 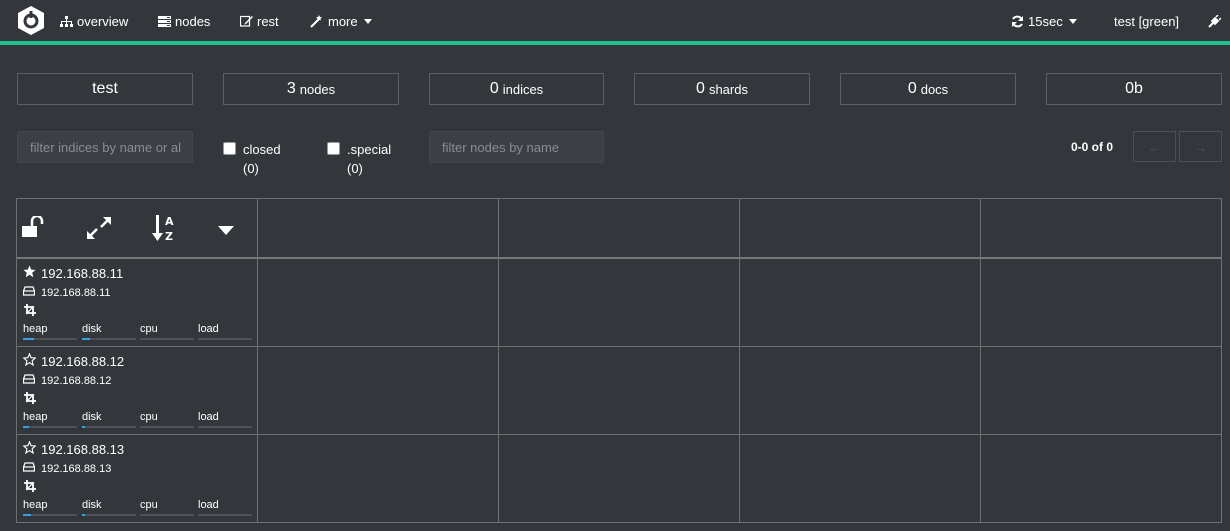 What do you see at coordinates (369, 159) in the screenshot?
I see `special-checkbox-label: .special (0)` at bounding box center [369, 159].